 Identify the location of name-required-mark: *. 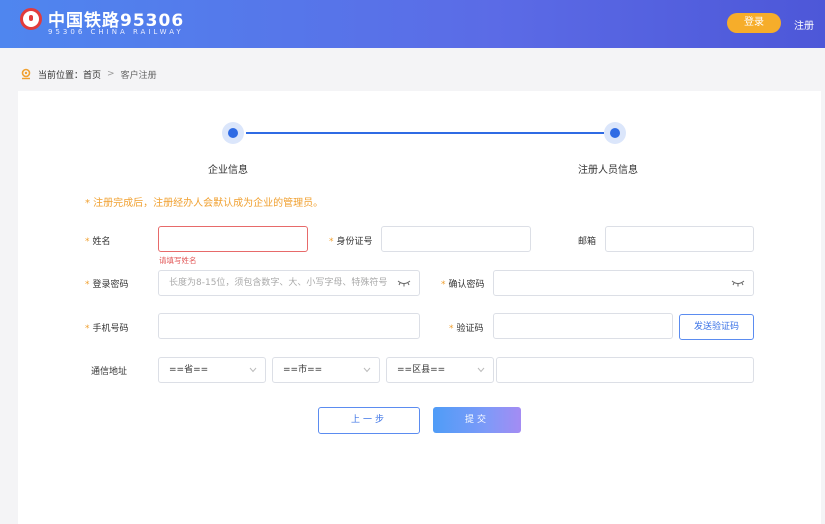
(87, 242).